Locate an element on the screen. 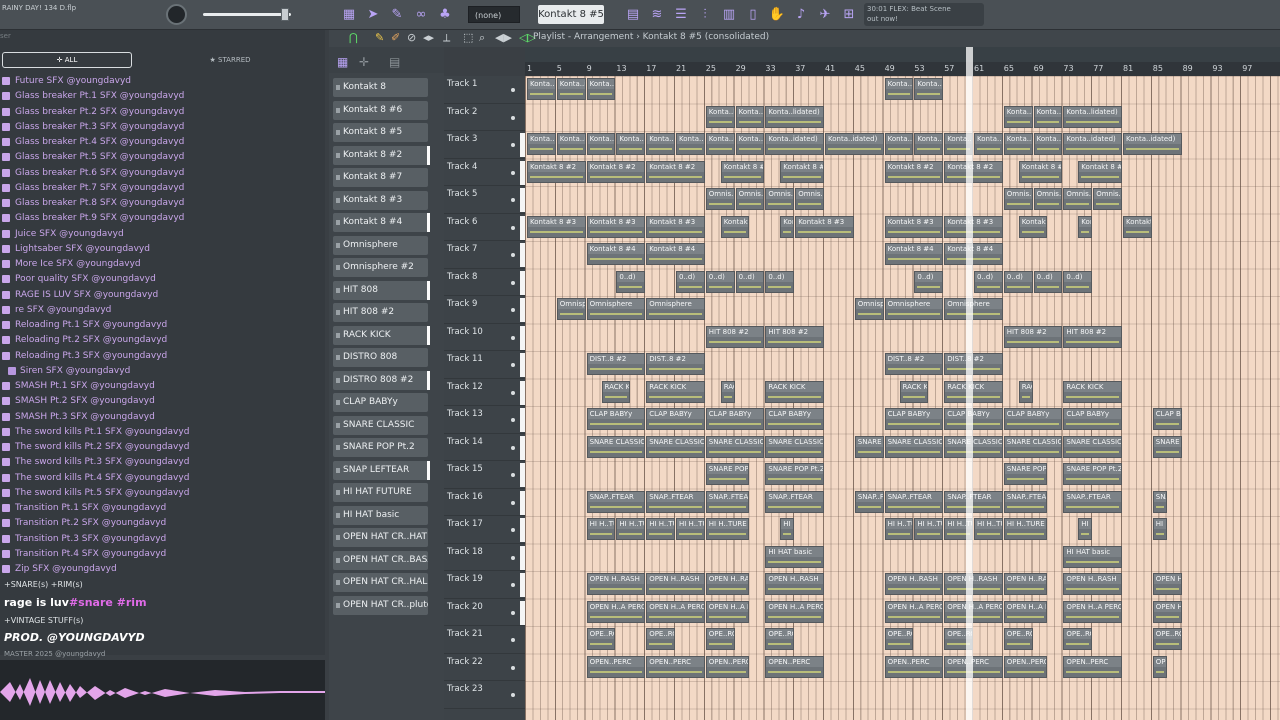 This screenshot has height=720, width=1280. browser-item: More Ice SFX @youngdavyd is located at coordinates (162, 264).